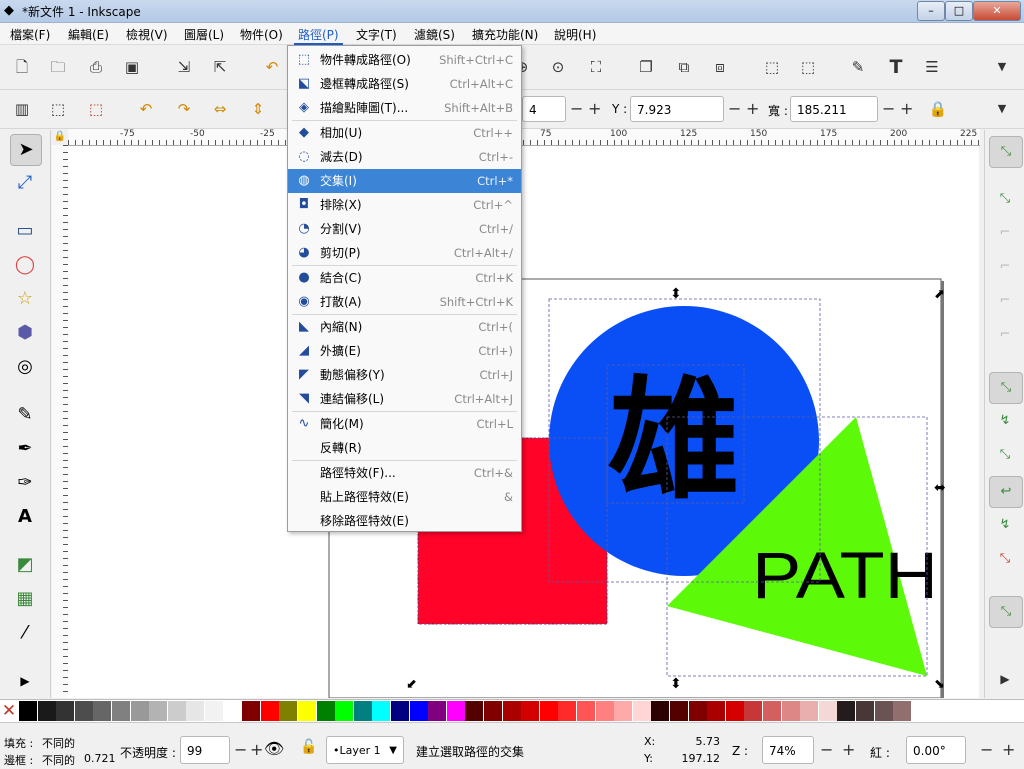 Image resolution: width=1024 pixels, height=769 pixels. I want to click on deselect-icon: ⬚, so click(96, 109).